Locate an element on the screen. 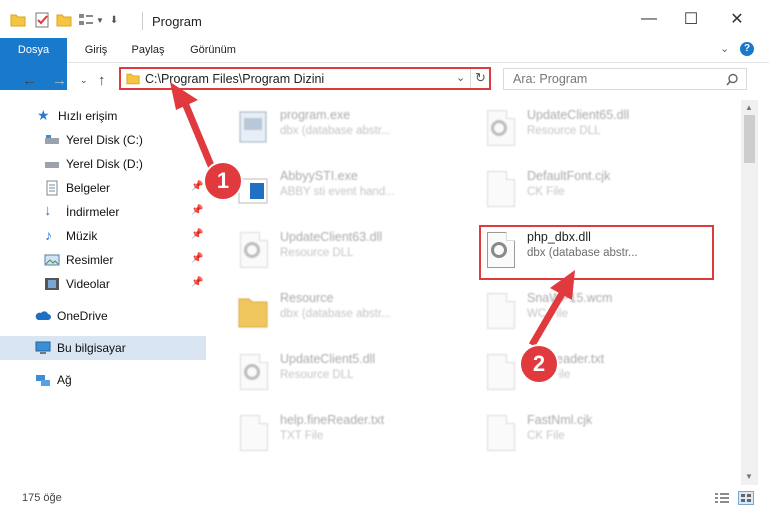  step-badge-2: 2 is located at coordinates (539, 364).